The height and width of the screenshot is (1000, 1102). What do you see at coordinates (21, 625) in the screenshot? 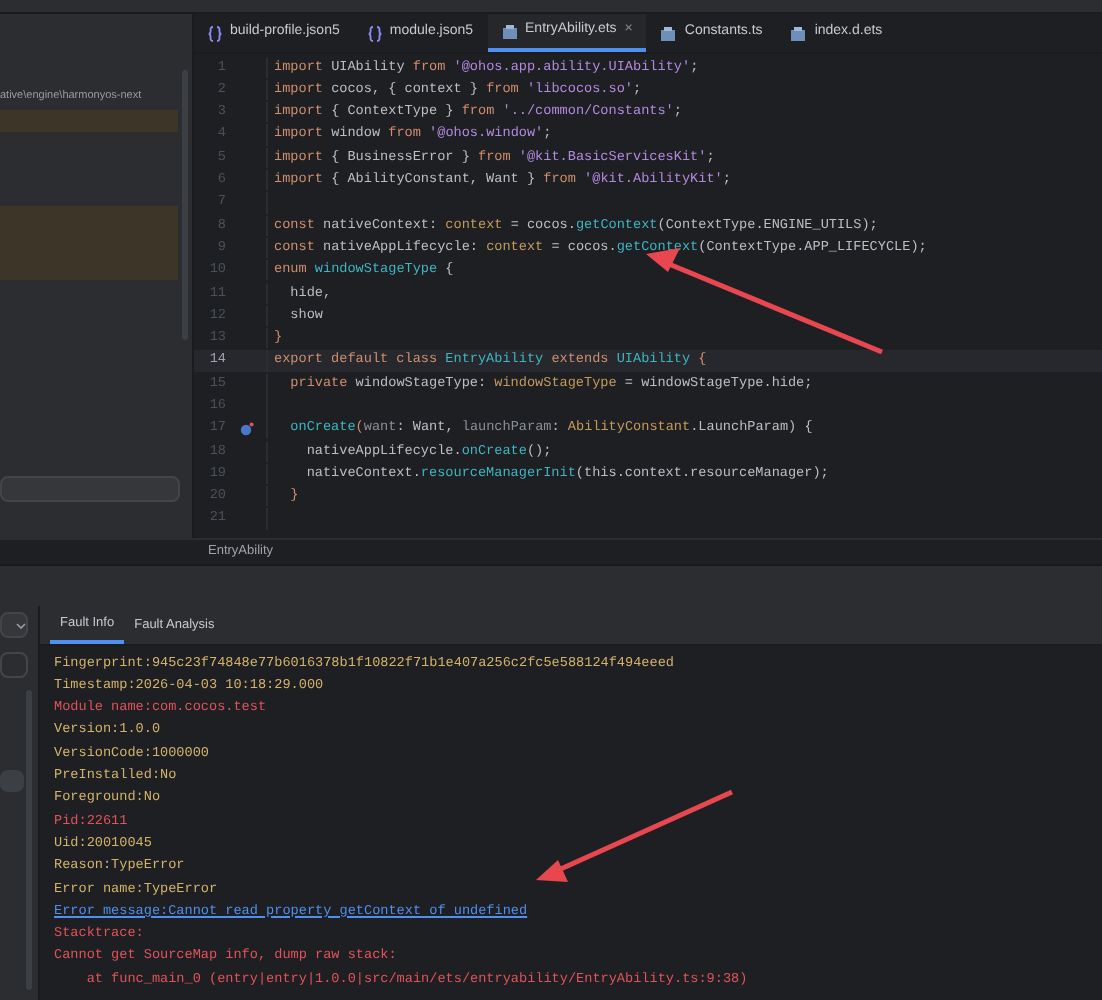
I see `chevron-down-icon` at bounding box center [21, 625].